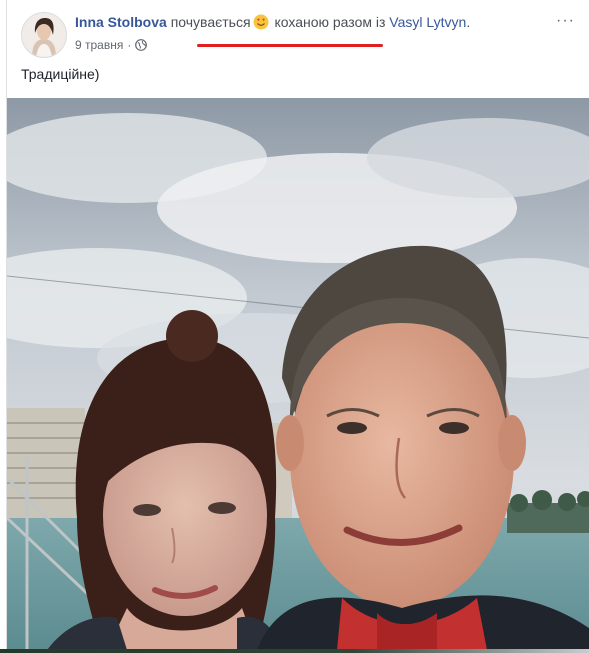 The image size is (589, 653). What do you see at coordinates (294, 651) in the screenshot?
I see `bottom-edge-bar` at bounding box center [294, 651].